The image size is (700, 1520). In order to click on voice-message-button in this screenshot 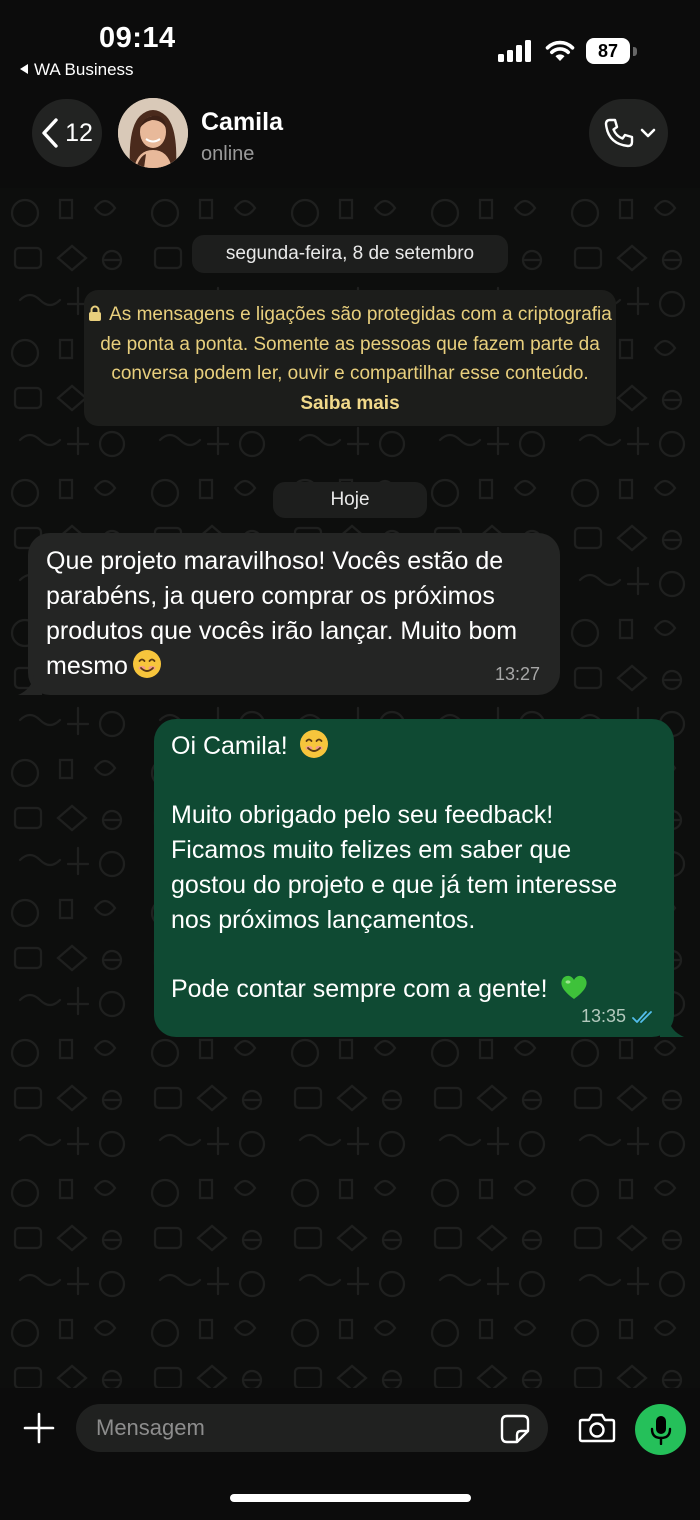, I will do `click(660, 1429)`.